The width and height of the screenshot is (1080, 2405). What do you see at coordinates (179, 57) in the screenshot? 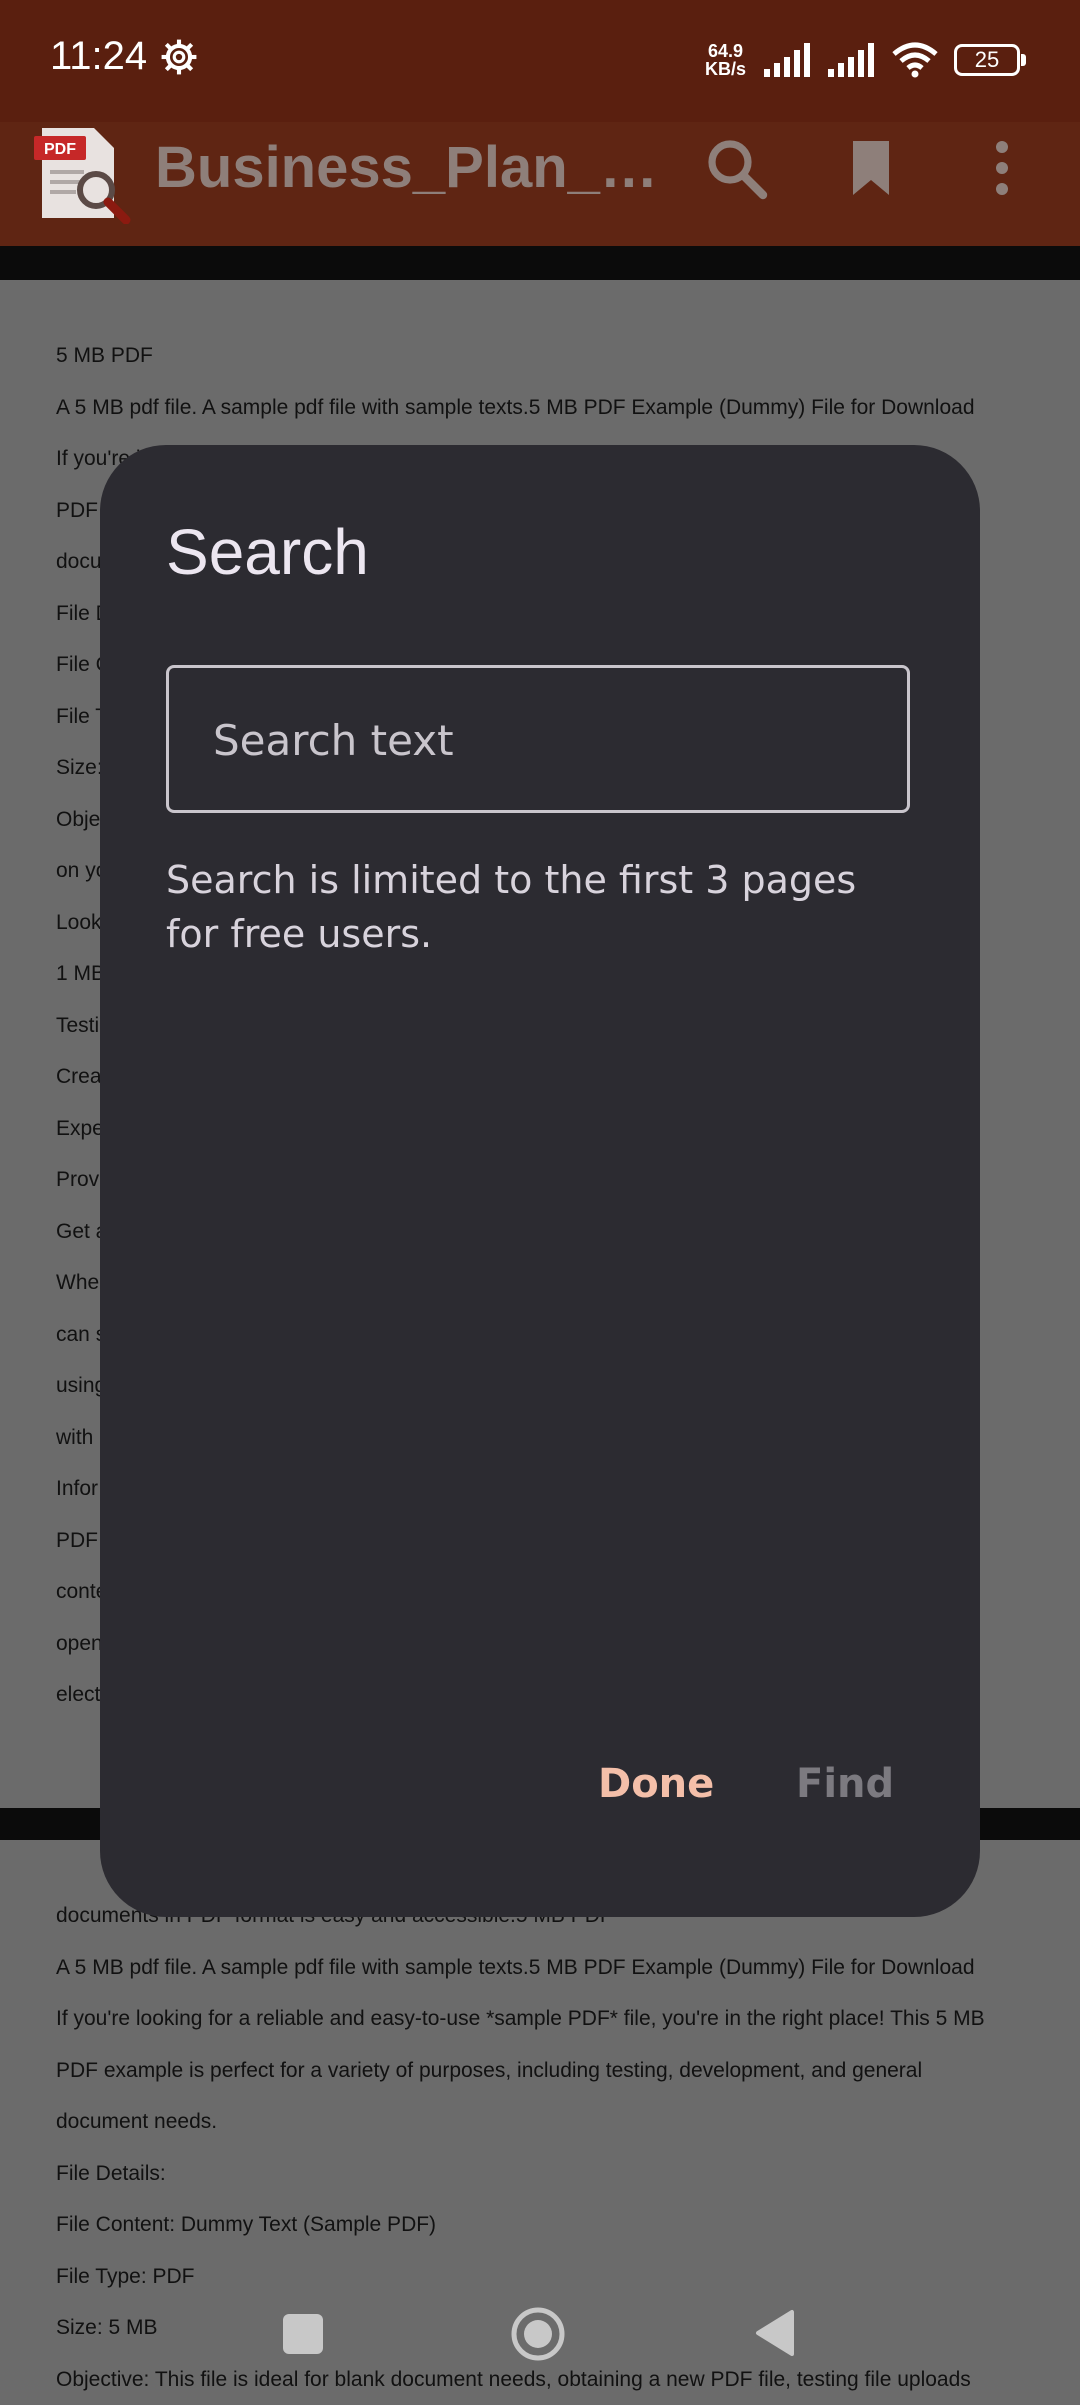
I see `settings-gear-icon` at bounding box center [179, 57].